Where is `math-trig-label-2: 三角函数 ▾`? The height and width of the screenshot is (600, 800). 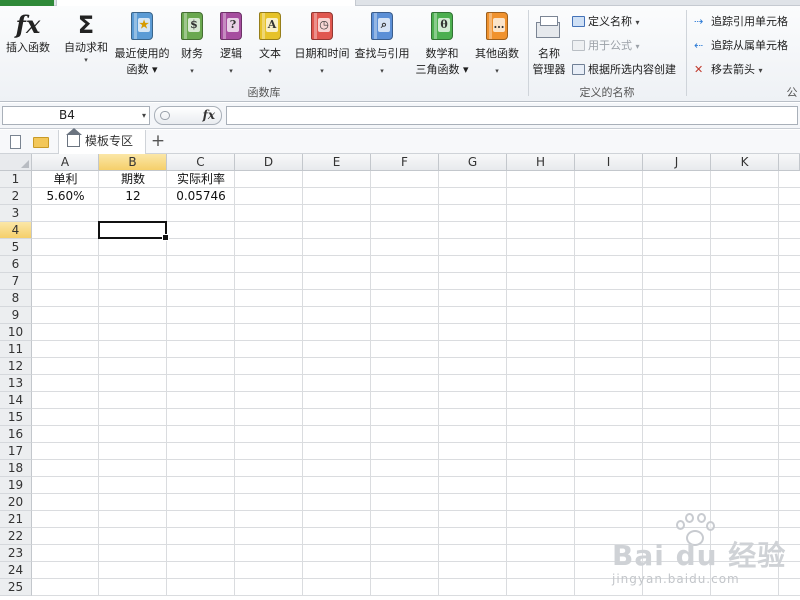
math-trig-label-2: 三角函数 ▾ is located at coordinates (442, 69).